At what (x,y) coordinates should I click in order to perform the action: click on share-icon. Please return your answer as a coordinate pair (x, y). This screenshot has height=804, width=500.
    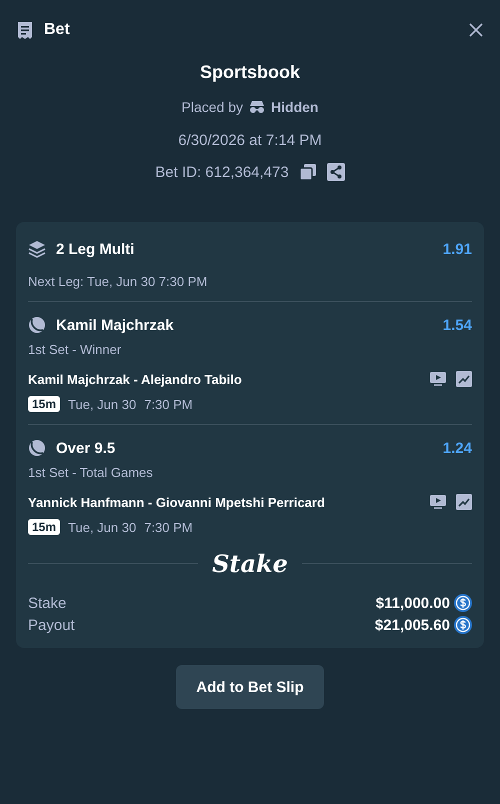
    Looking at the image, I should click on (335, 172).